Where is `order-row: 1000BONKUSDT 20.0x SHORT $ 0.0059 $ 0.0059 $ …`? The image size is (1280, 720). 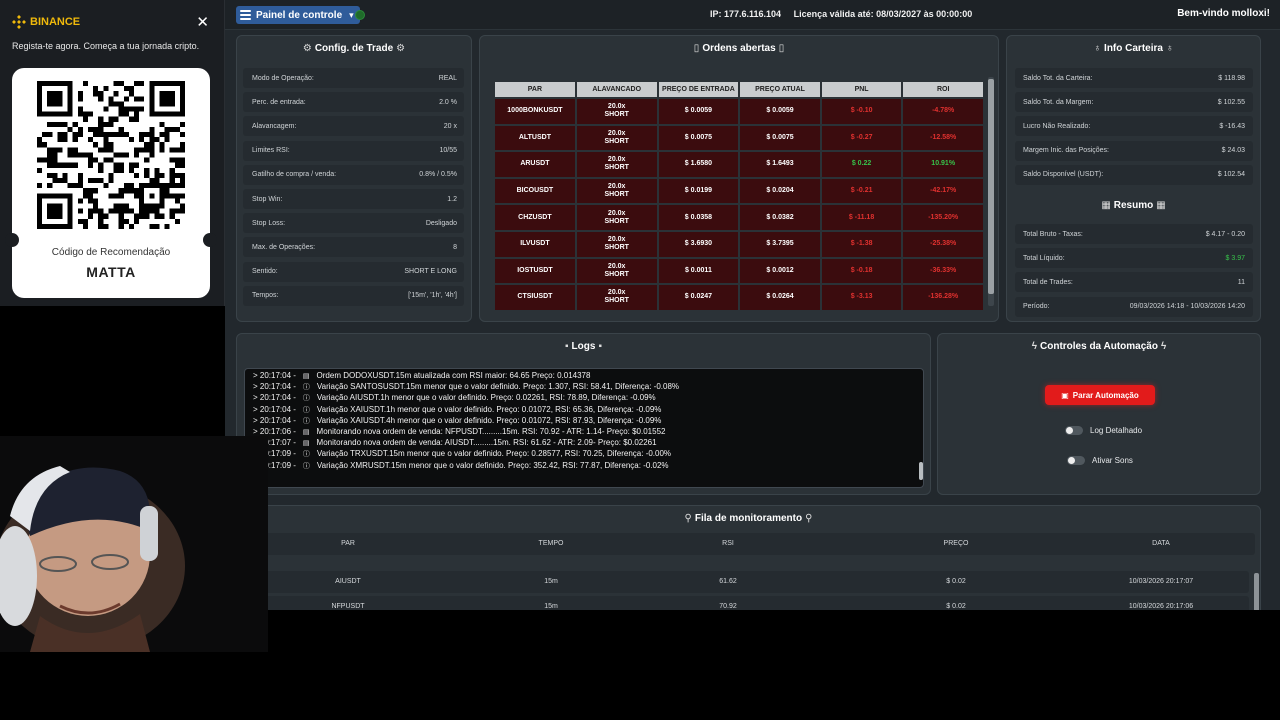
order-row: 1000BONKUSDT 20.0x SHORT $ 0.0059 $ 0.0059 $ … is located at coordinates (739, 111).